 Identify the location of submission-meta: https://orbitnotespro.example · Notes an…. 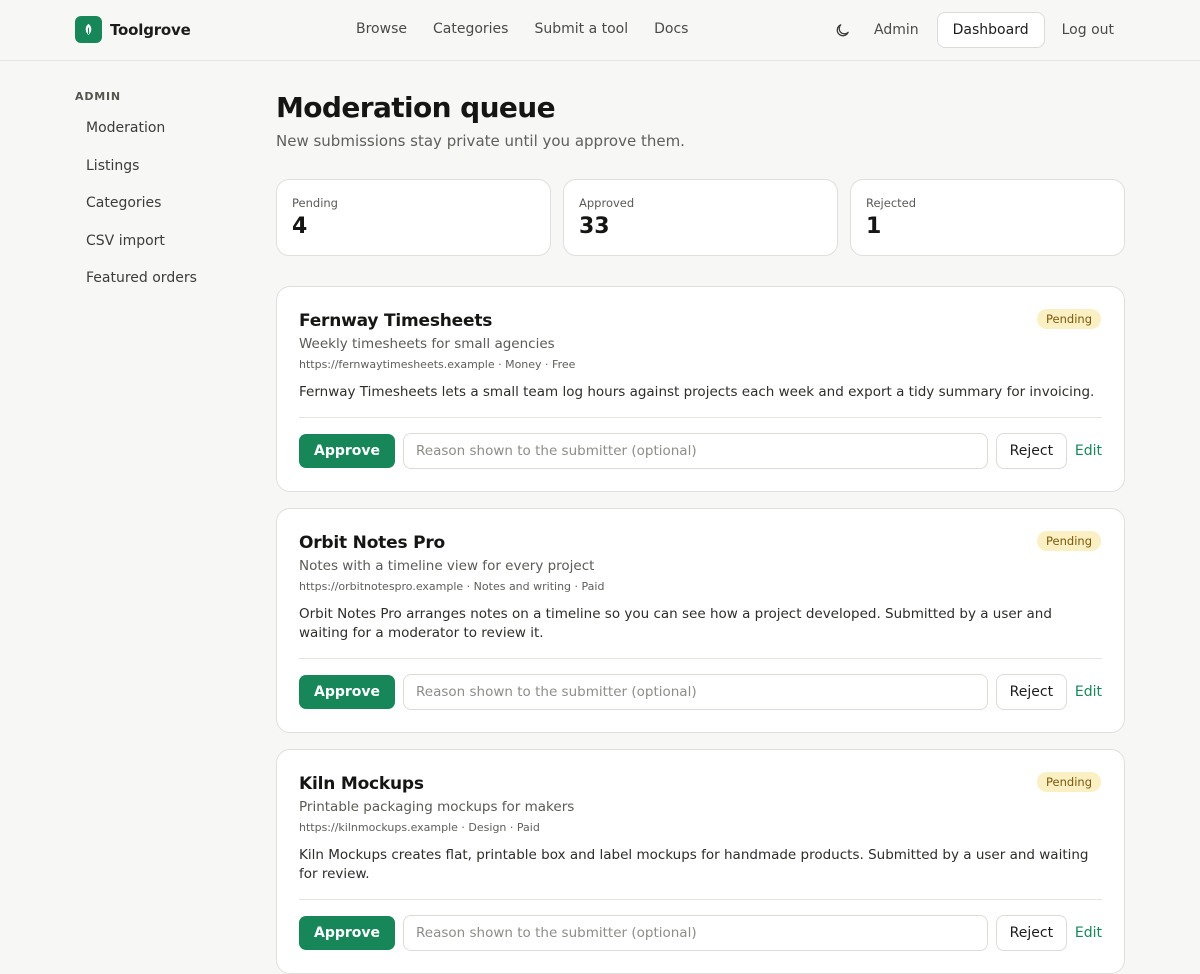
(452, 586).